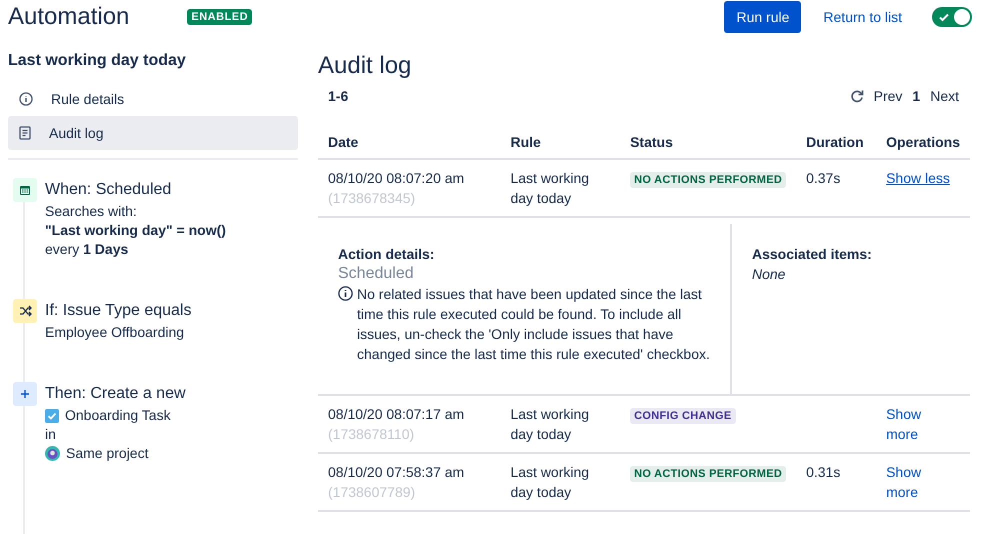  What do you see at coordinates (365, 66) in the screenshot?
I see `section-title: Audit log` at bounding box center [365, 66].